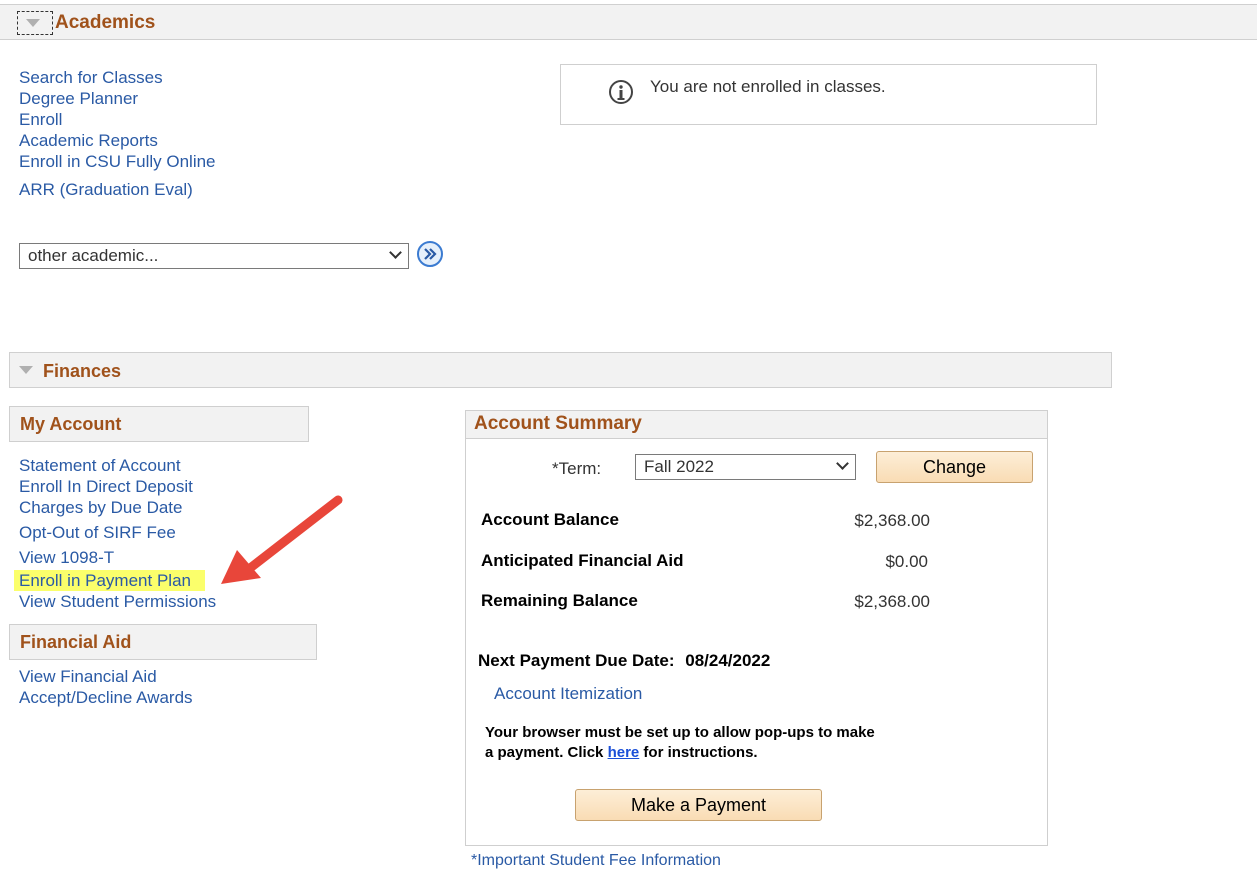 The height and width of the screenshot is (876, 1257). I want to click on link-degree-planner: Degree Planner, so click(117, 98).